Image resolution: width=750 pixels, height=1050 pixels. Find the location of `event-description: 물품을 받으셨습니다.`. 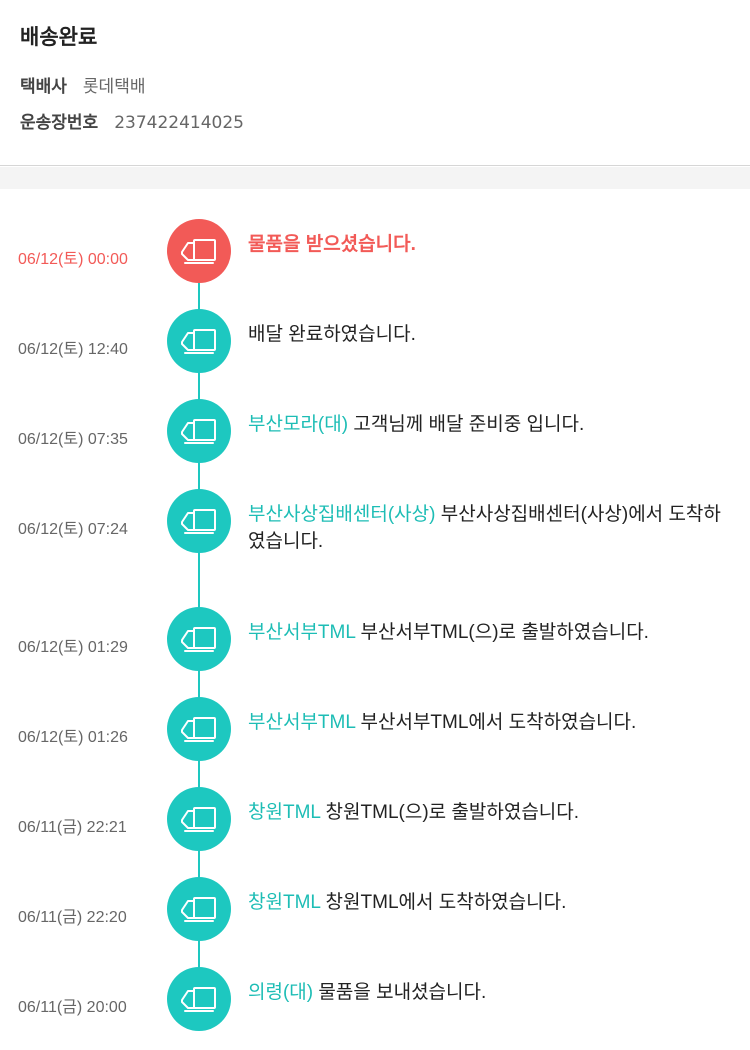

event-description: 물품을 받으셨습니다. is located at coordinates (493, 244).